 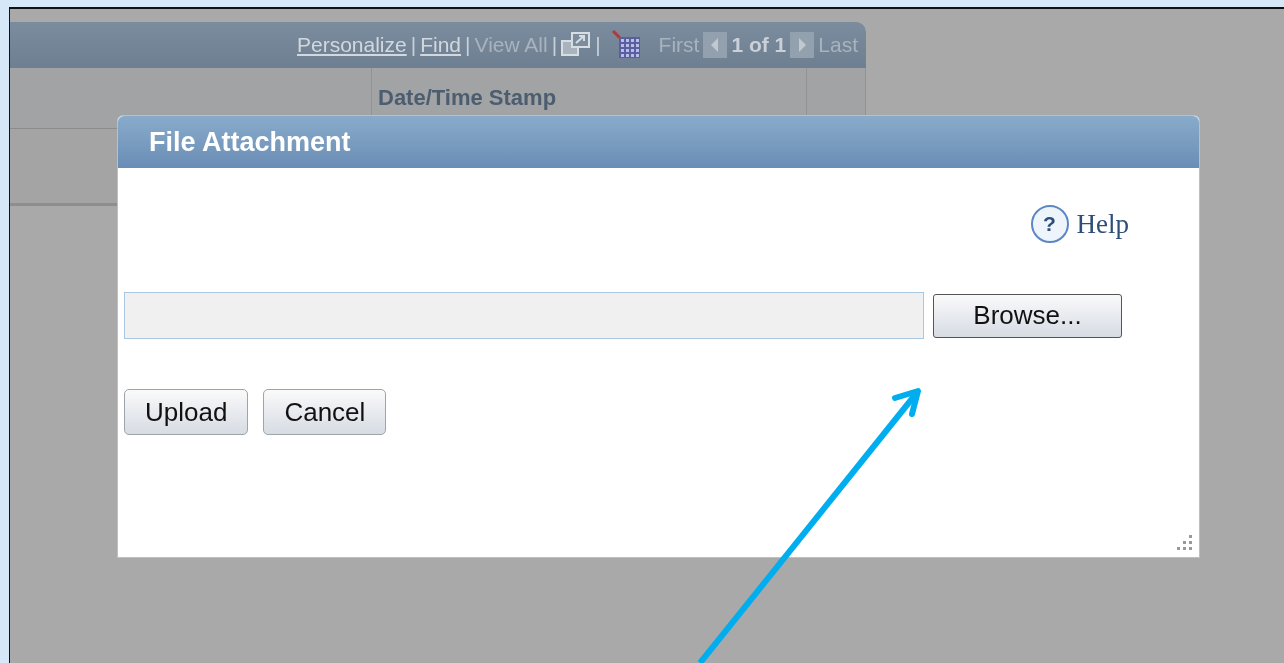 I want to click on file-path-field, so click(x=524, y=315).